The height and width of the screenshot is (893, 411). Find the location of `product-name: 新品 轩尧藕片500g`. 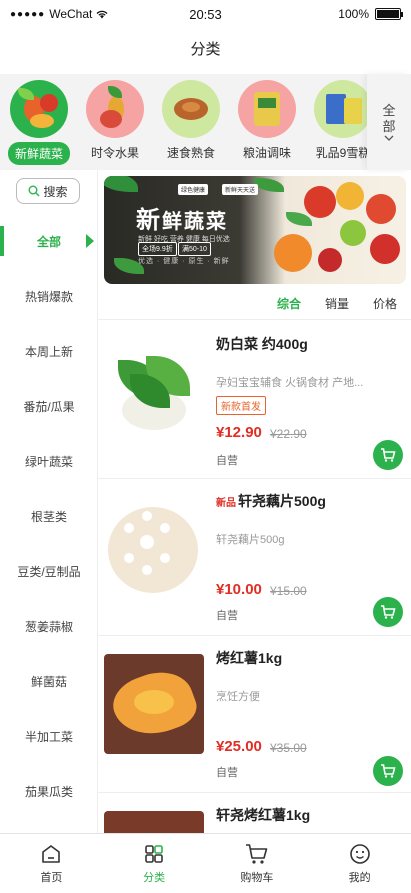

product-name: 新品 轩尧藕片500g is located at coordinates (271, 501).